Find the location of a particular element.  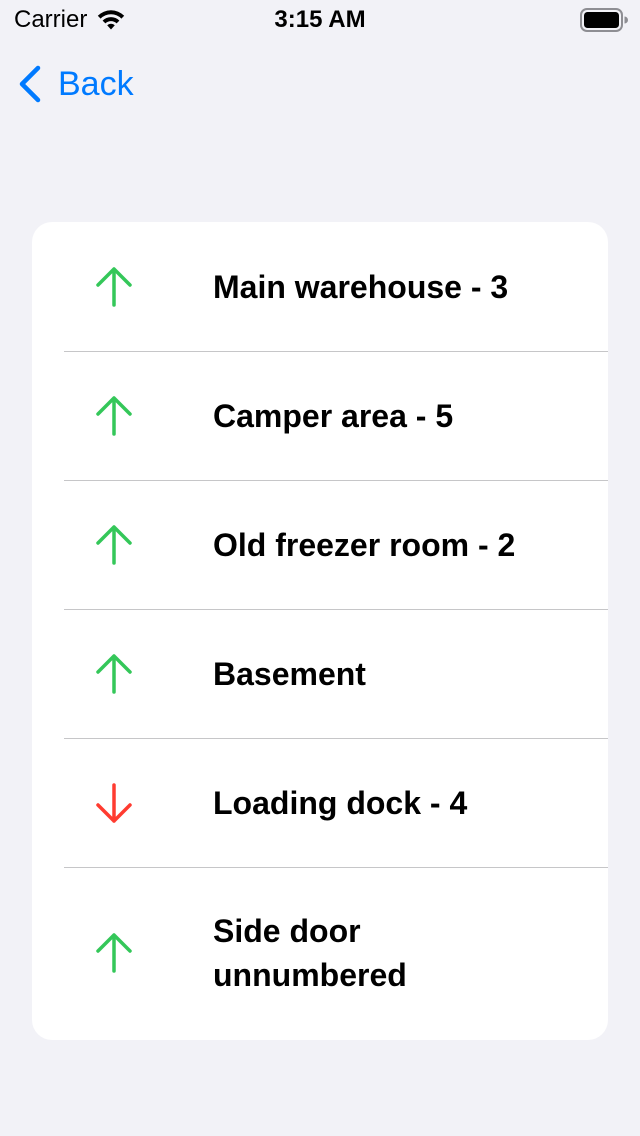

list-item: Basement is located at coordinates (320, 673).